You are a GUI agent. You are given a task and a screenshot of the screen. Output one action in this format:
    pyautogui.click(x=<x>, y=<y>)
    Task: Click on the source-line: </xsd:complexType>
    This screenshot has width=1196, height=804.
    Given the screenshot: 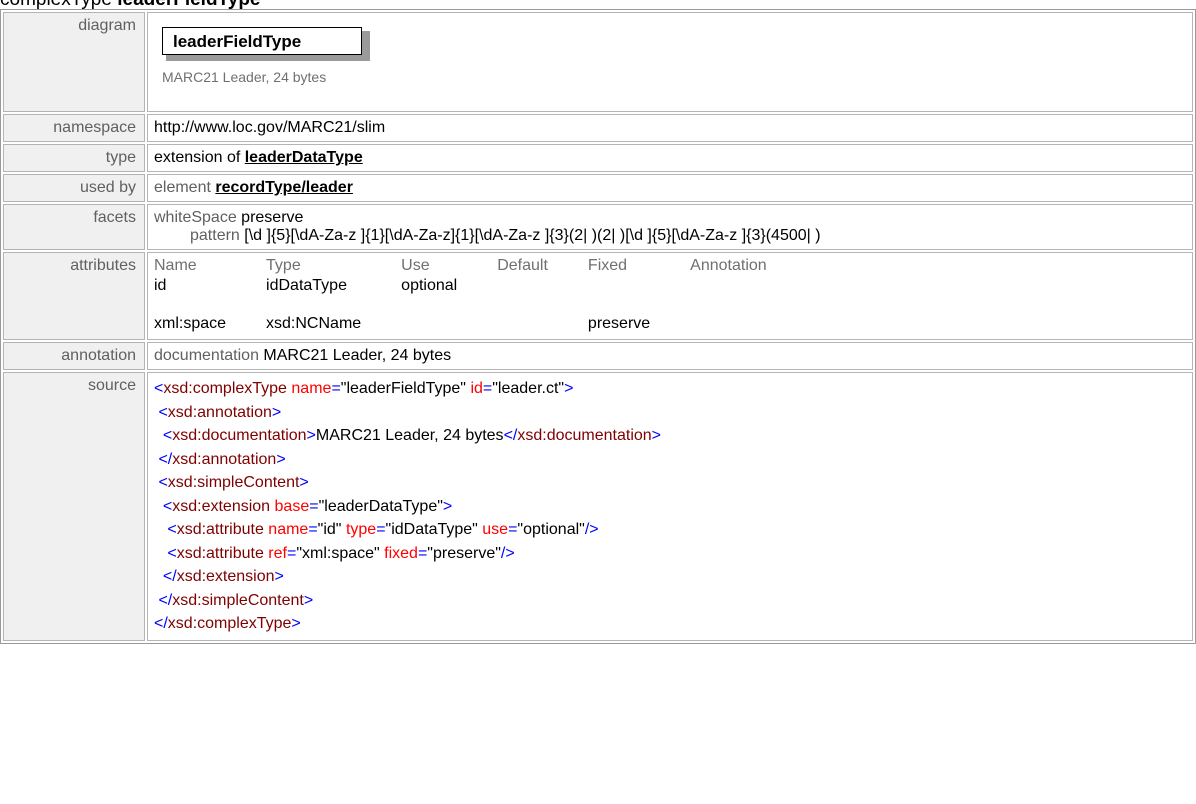 What is the action you would take?
    pyautogui.click(x=227, y=623)
    